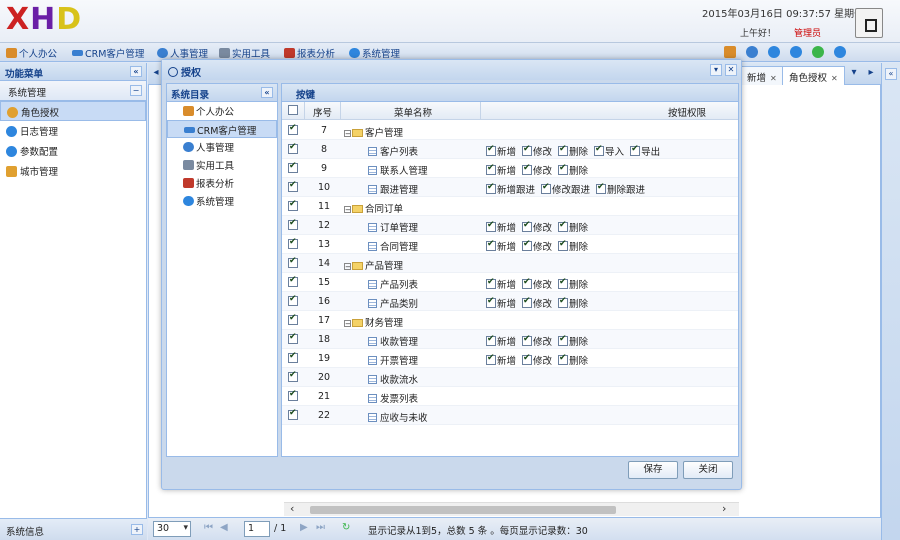  I want to click on puzzle-icon, so click(818, 52).